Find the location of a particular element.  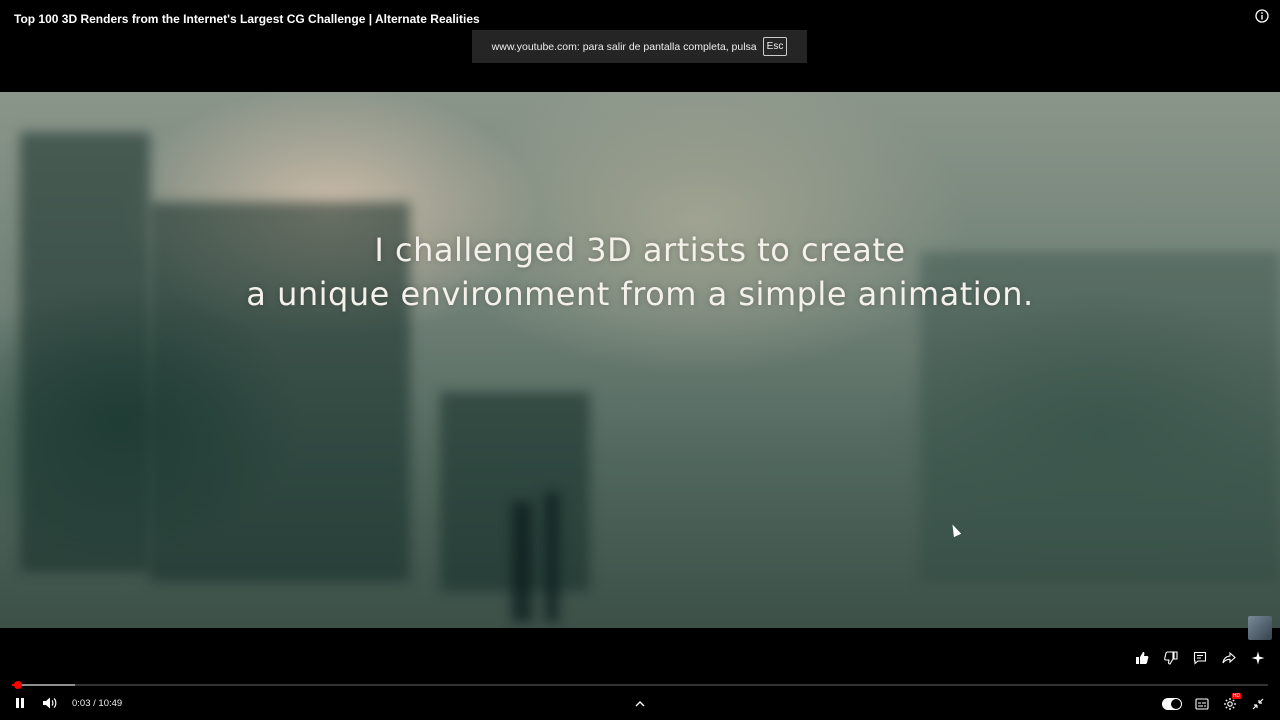

esc-key-hint: Esc is located at coordinates (775, 46).